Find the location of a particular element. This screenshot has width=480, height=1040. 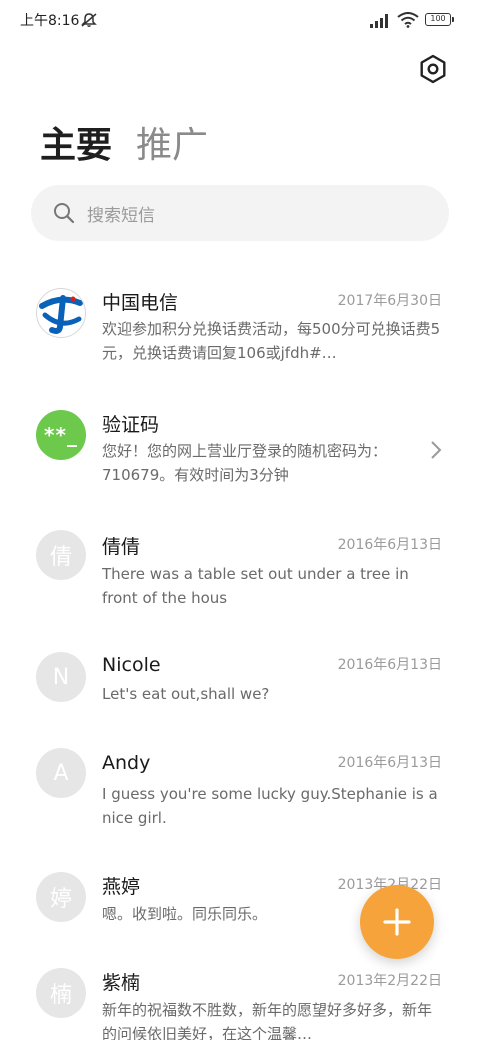

avatar: **_ is located at coordinates (61, 435).